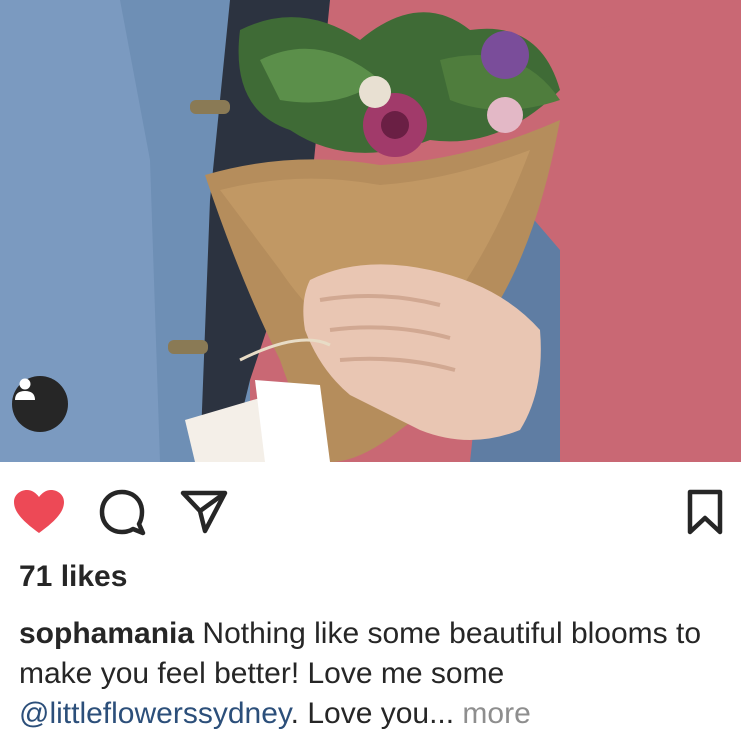 Image resolution: width=741 pixels, height=741 pixels. What do you see at coordinates (106, 633) in the screenshot?
I see `caption-username: sophamania` at bounding box center [106, 633].